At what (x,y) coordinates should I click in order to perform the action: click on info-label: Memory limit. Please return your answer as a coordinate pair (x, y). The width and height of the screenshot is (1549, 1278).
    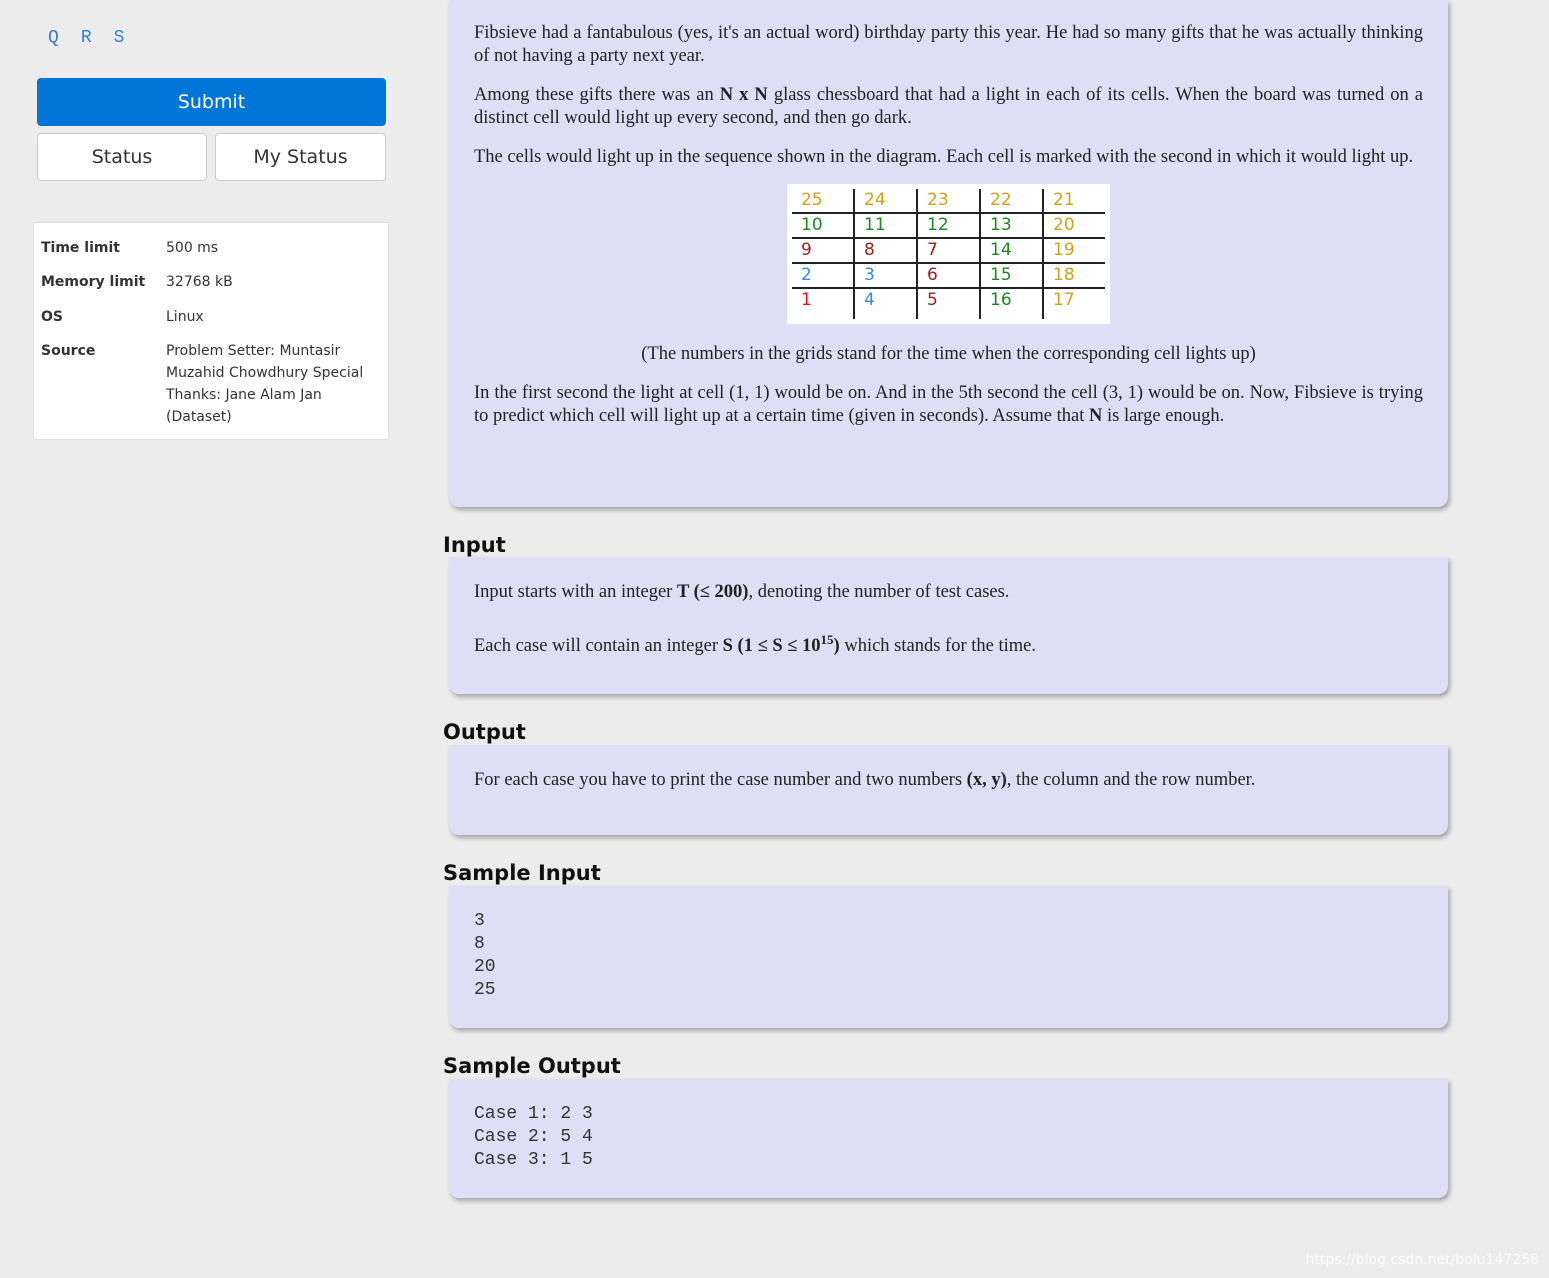
    Looking at the image, I should click on (93, 282).